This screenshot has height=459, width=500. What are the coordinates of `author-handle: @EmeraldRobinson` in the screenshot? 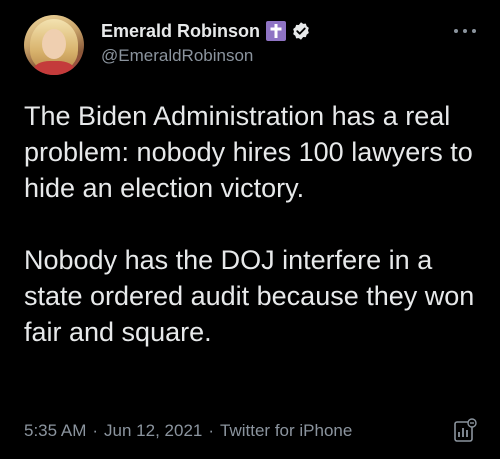 It's located at (177, 56).